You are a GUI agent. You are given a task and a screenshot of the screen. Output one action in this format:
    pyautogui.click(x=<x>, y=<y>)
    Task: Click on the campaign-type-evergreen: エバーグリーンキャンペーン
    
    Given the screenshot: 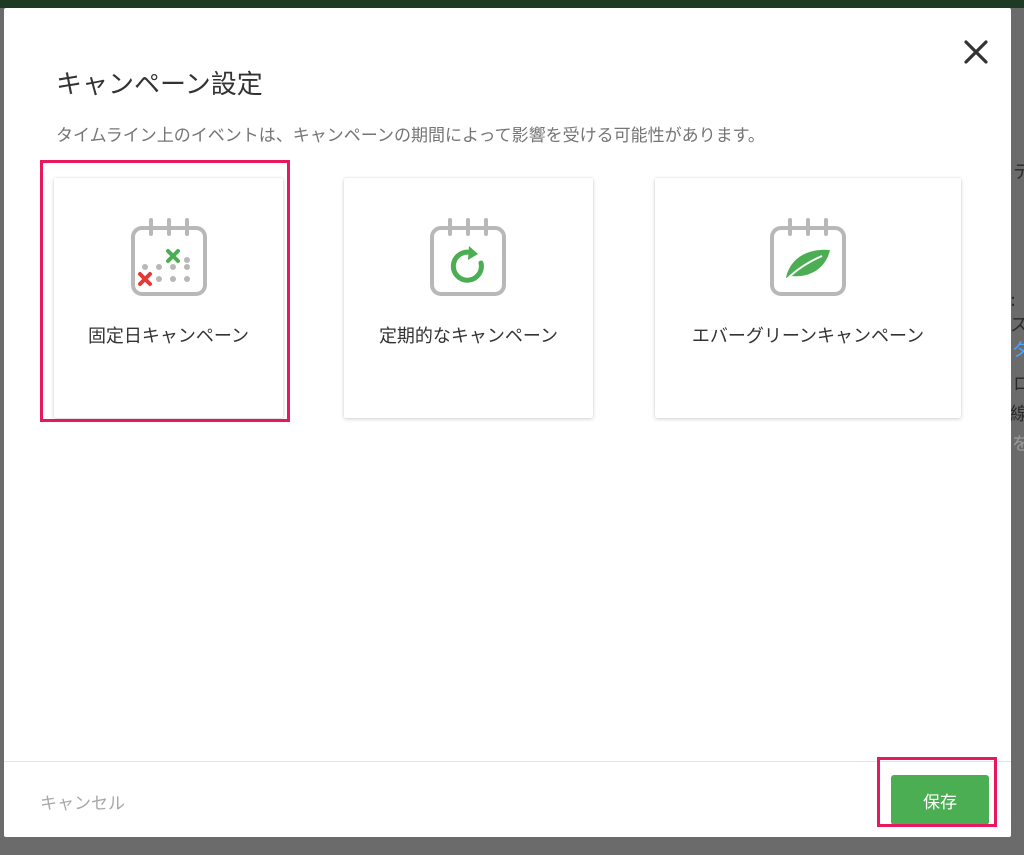 What is the action you would take?
    pyautogui.click(x=808, y=298)
    